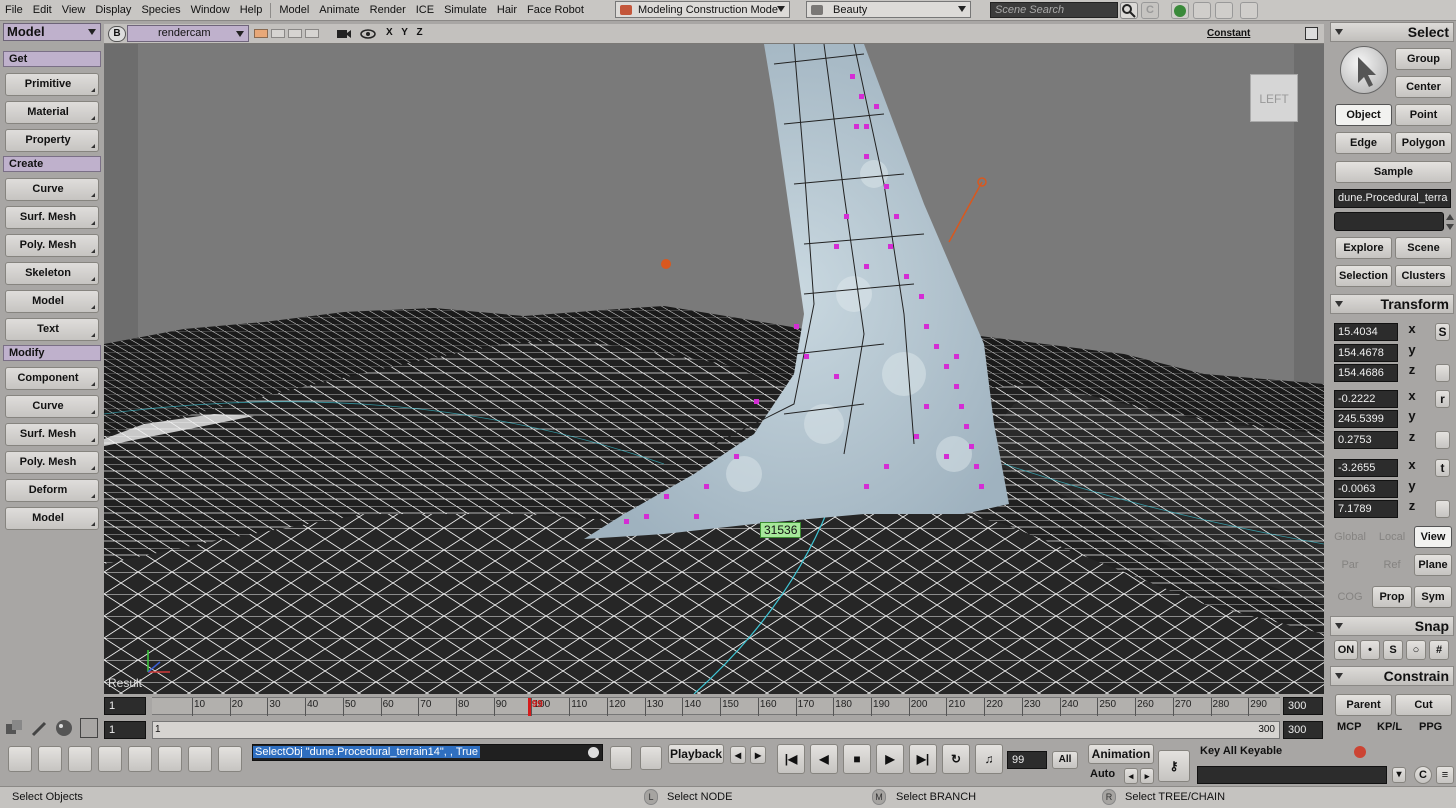  Describe the element at coordinates (1392, 198) in the screenshot. I see `selected-object-field: dune.Procedural_terra` at that location.